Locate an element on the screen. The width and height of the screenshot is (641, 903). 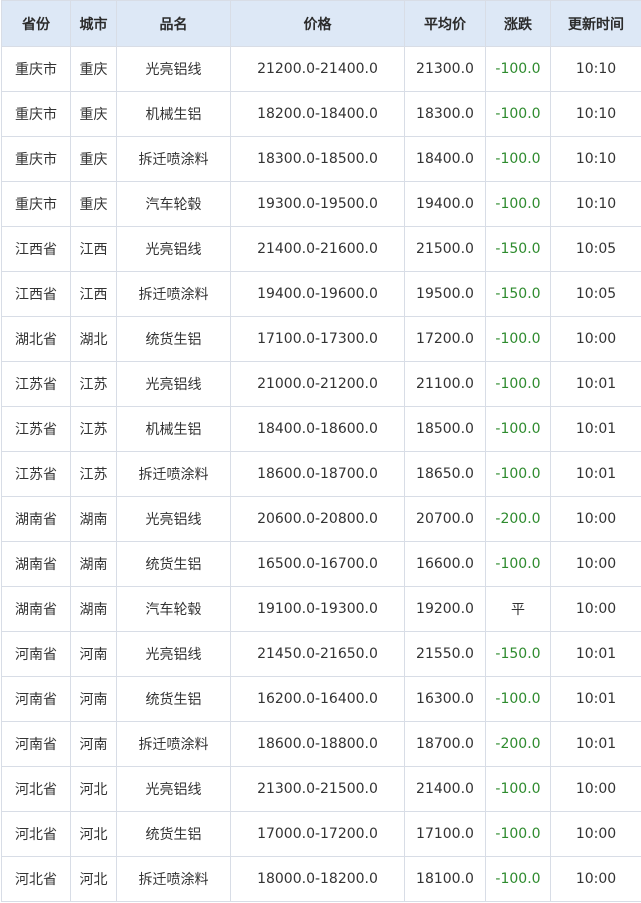
table-header: 省份 城市 品名 价格 平均价 涨跌 更新时间 is located at coordinates (321, 23).